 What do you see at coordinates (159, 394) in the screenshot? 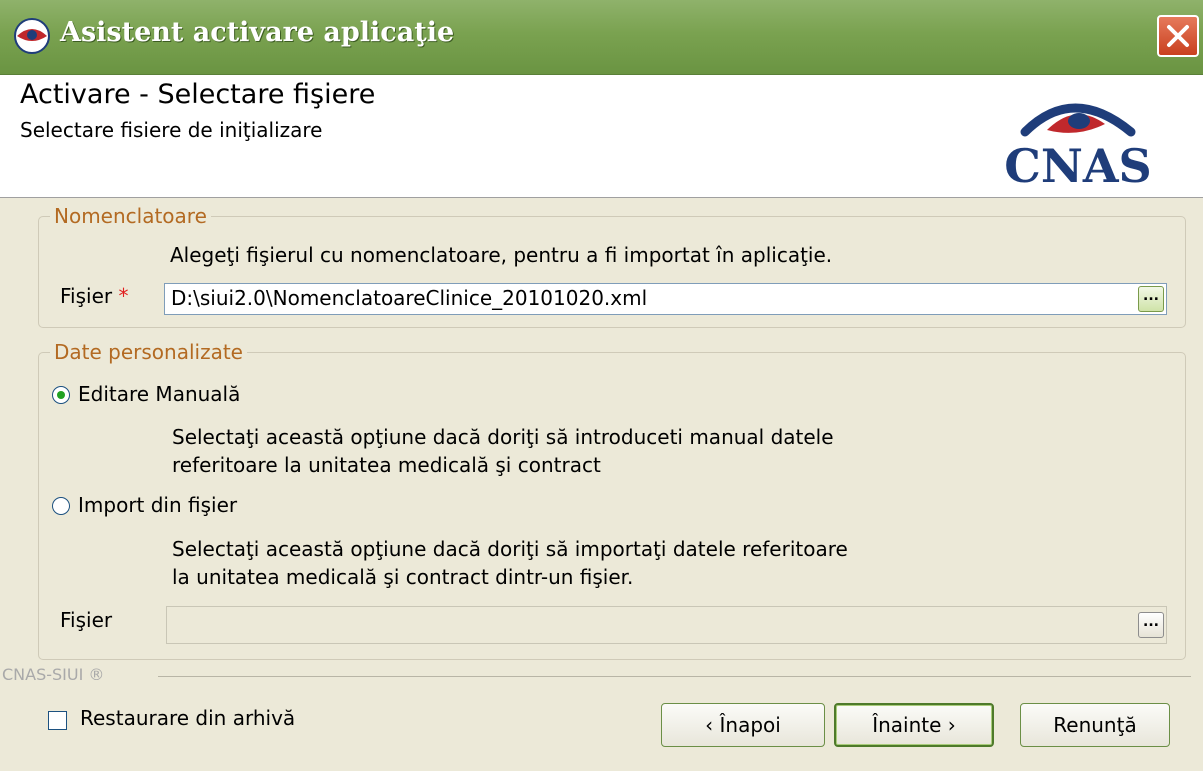
I see `editare-manuala-label: Editare Manuală` at bounding box center [159, 394].